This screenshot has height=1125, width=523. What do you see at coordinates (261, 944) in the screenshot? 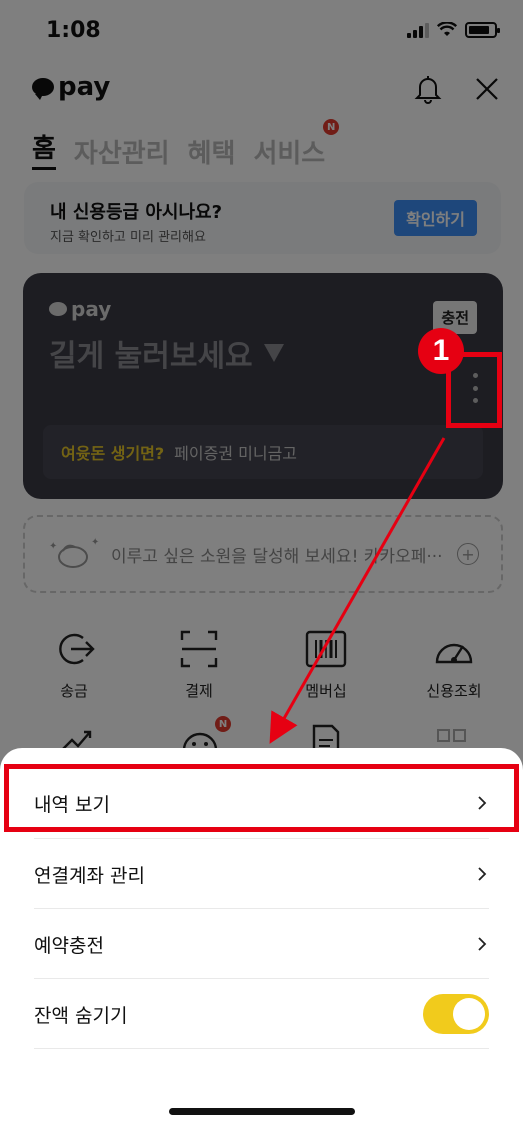
I see `sheet-item-scheduled-charge: 예약충전` at bounding box center [261, 944].